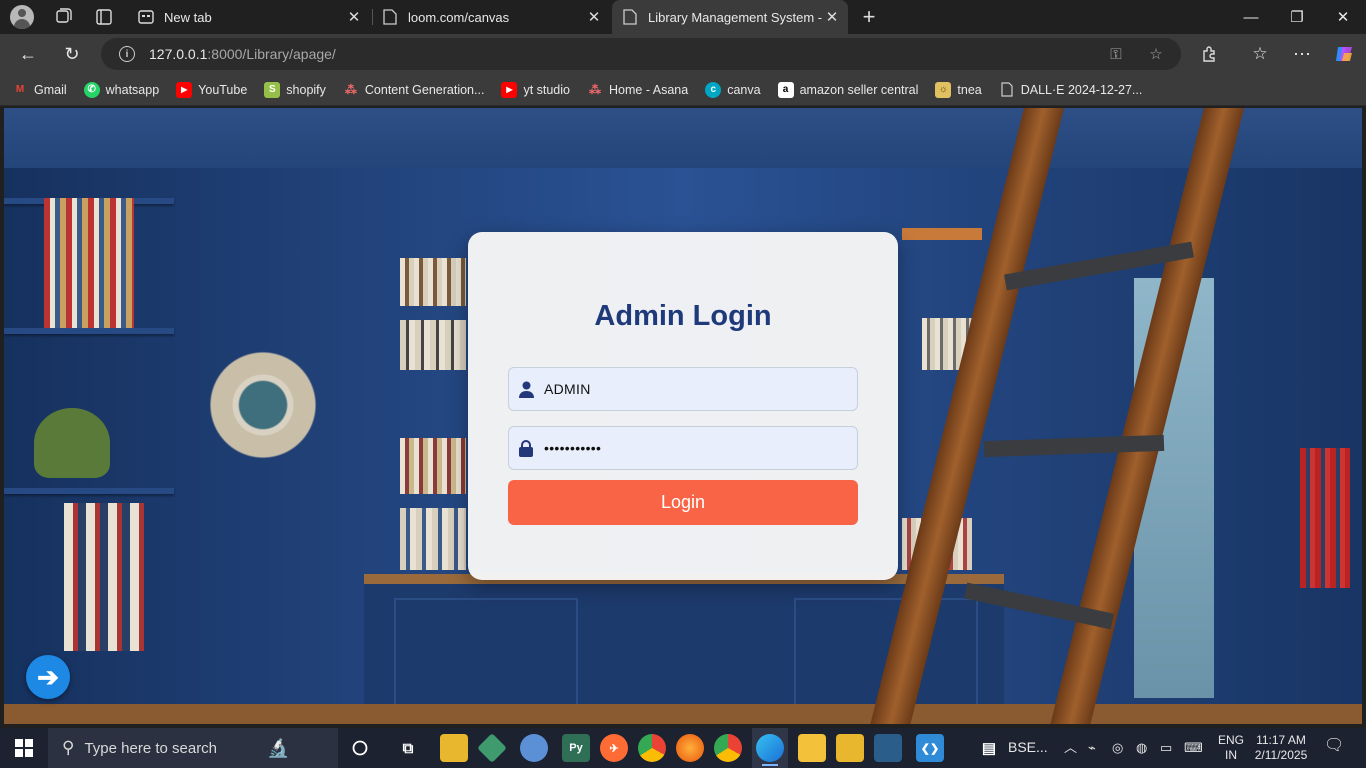 Image resolution: width=1366 pixels, height=768 pixels. I want to click on language-indicator: ENG IN, so click(1231, 748).